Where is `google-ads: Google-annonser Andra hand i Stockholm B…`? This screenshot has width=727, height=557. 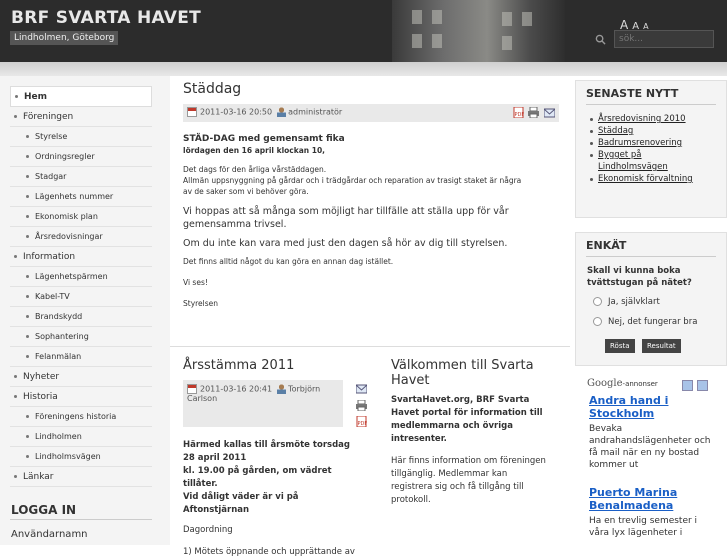
google-ads: Google-annonser Andra hand i Stockholm B… is located at coordinates (651, 460).